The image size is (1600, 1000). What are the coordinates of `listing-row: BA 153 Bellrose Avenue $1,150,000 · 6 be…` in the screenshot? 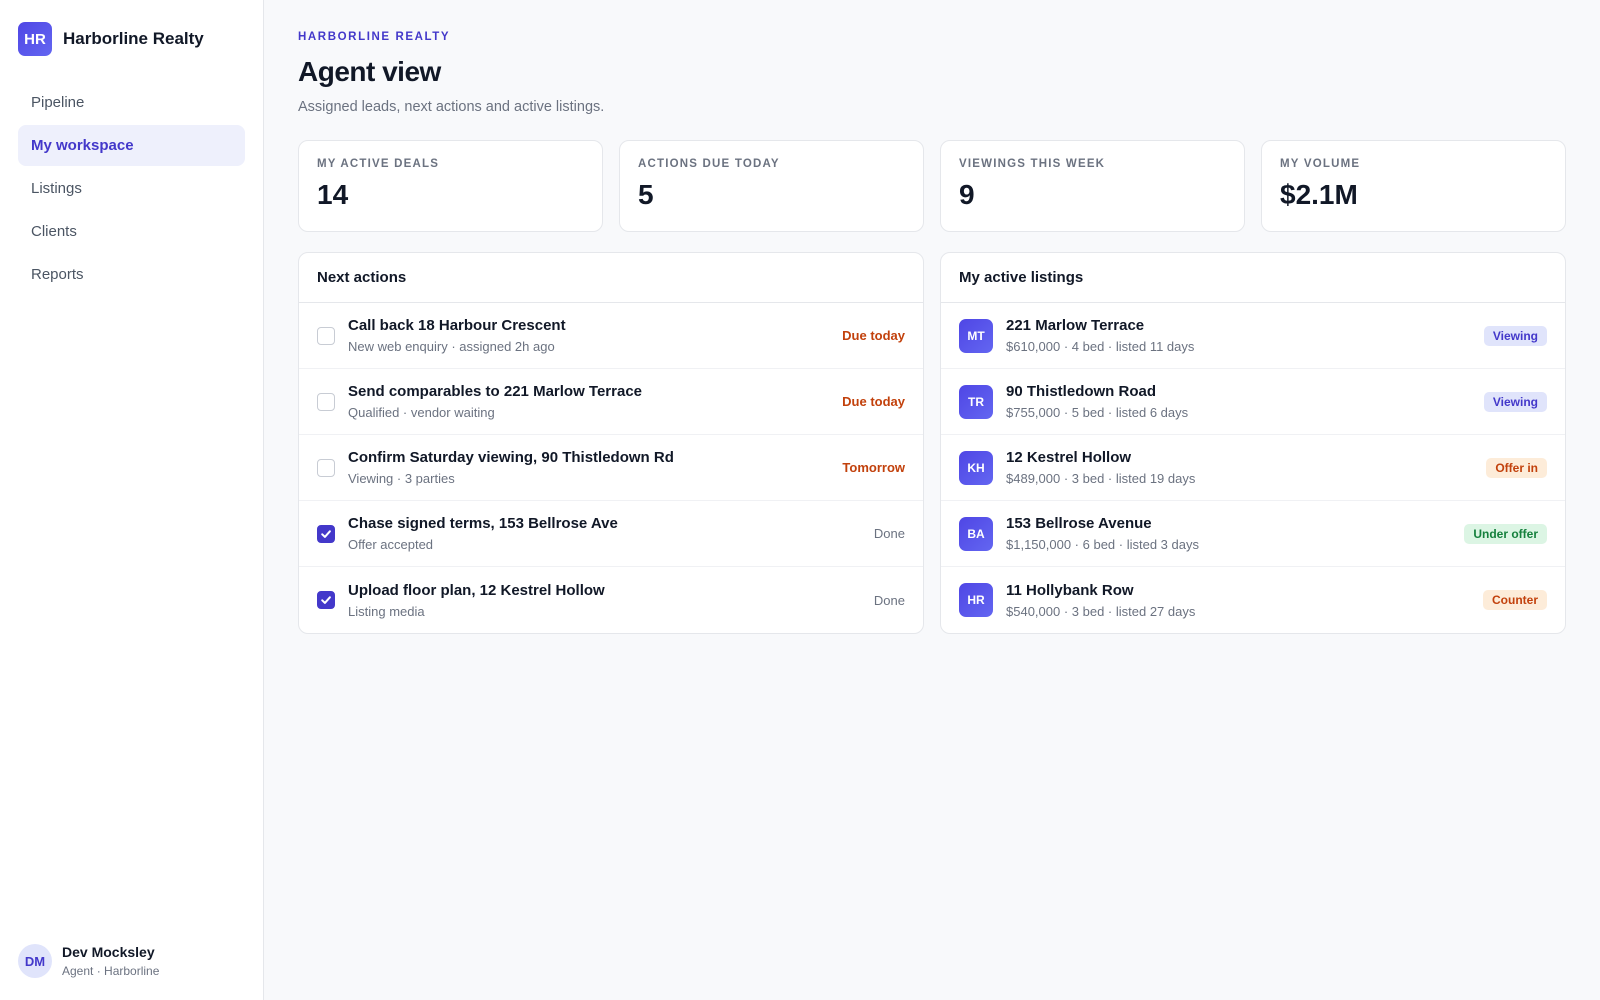 It's located at (1253, 534).